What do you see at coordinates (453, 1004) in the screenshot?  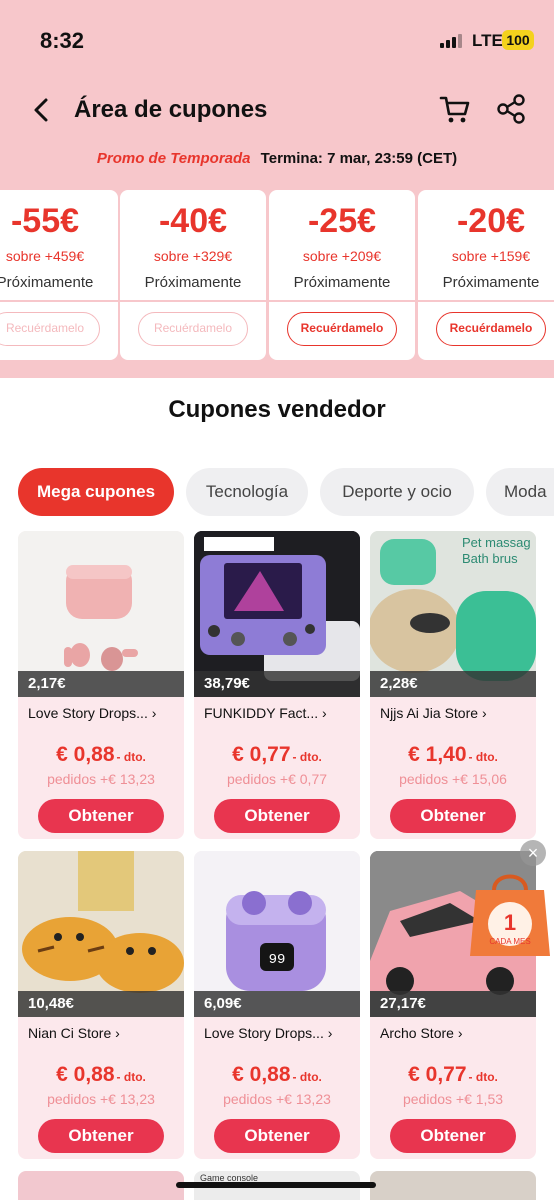 I see `product-price: 27,17€` at bounding box center [453, 1004].